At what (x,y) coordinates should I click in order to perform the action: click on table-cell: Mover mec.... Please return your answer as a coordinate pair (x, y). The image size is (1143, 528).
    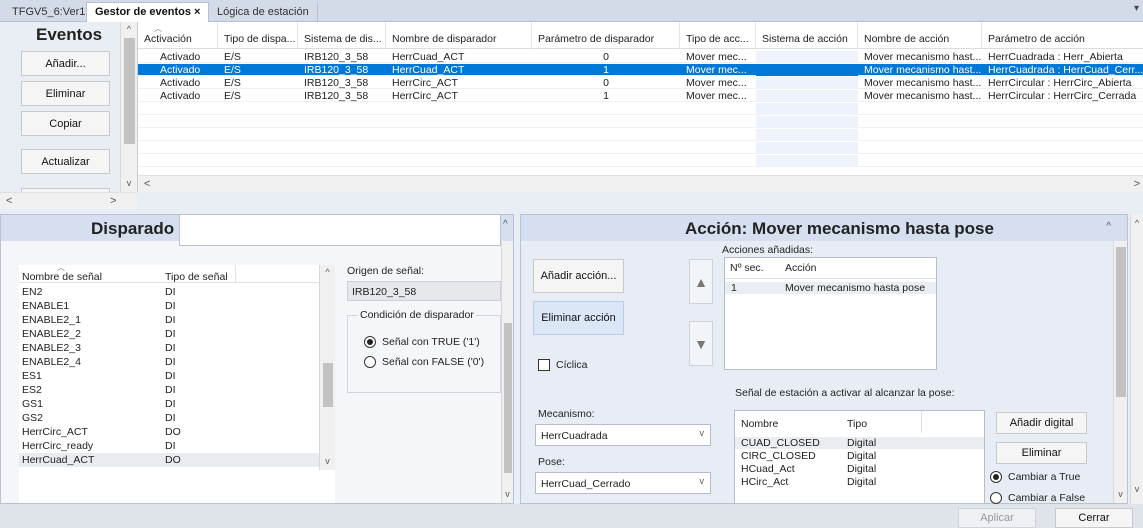
    Looking at the image, I should click on (716, 70).